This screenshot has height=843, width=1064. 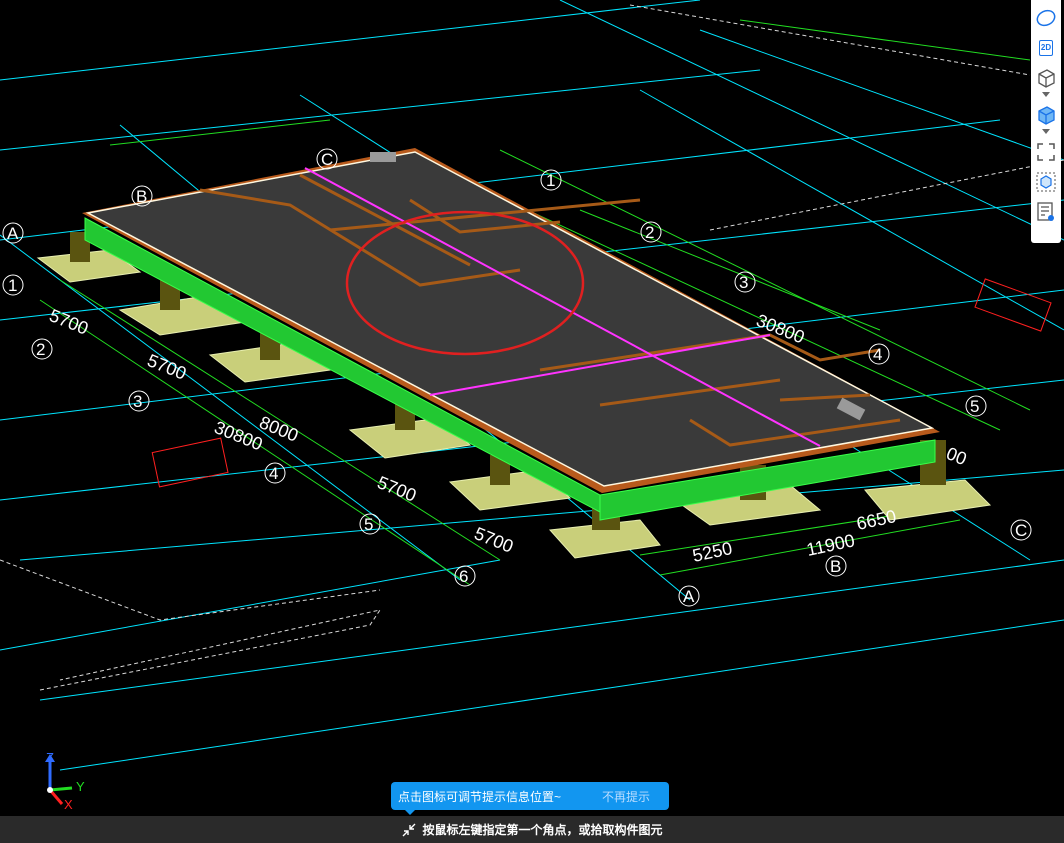 What do you see at coordinates (542, 830) in the screenshot?
I see `command-prompt-text: 按鼠标左键指定第一个角点，或拾取构件图元` at bounding box center [542, 830].